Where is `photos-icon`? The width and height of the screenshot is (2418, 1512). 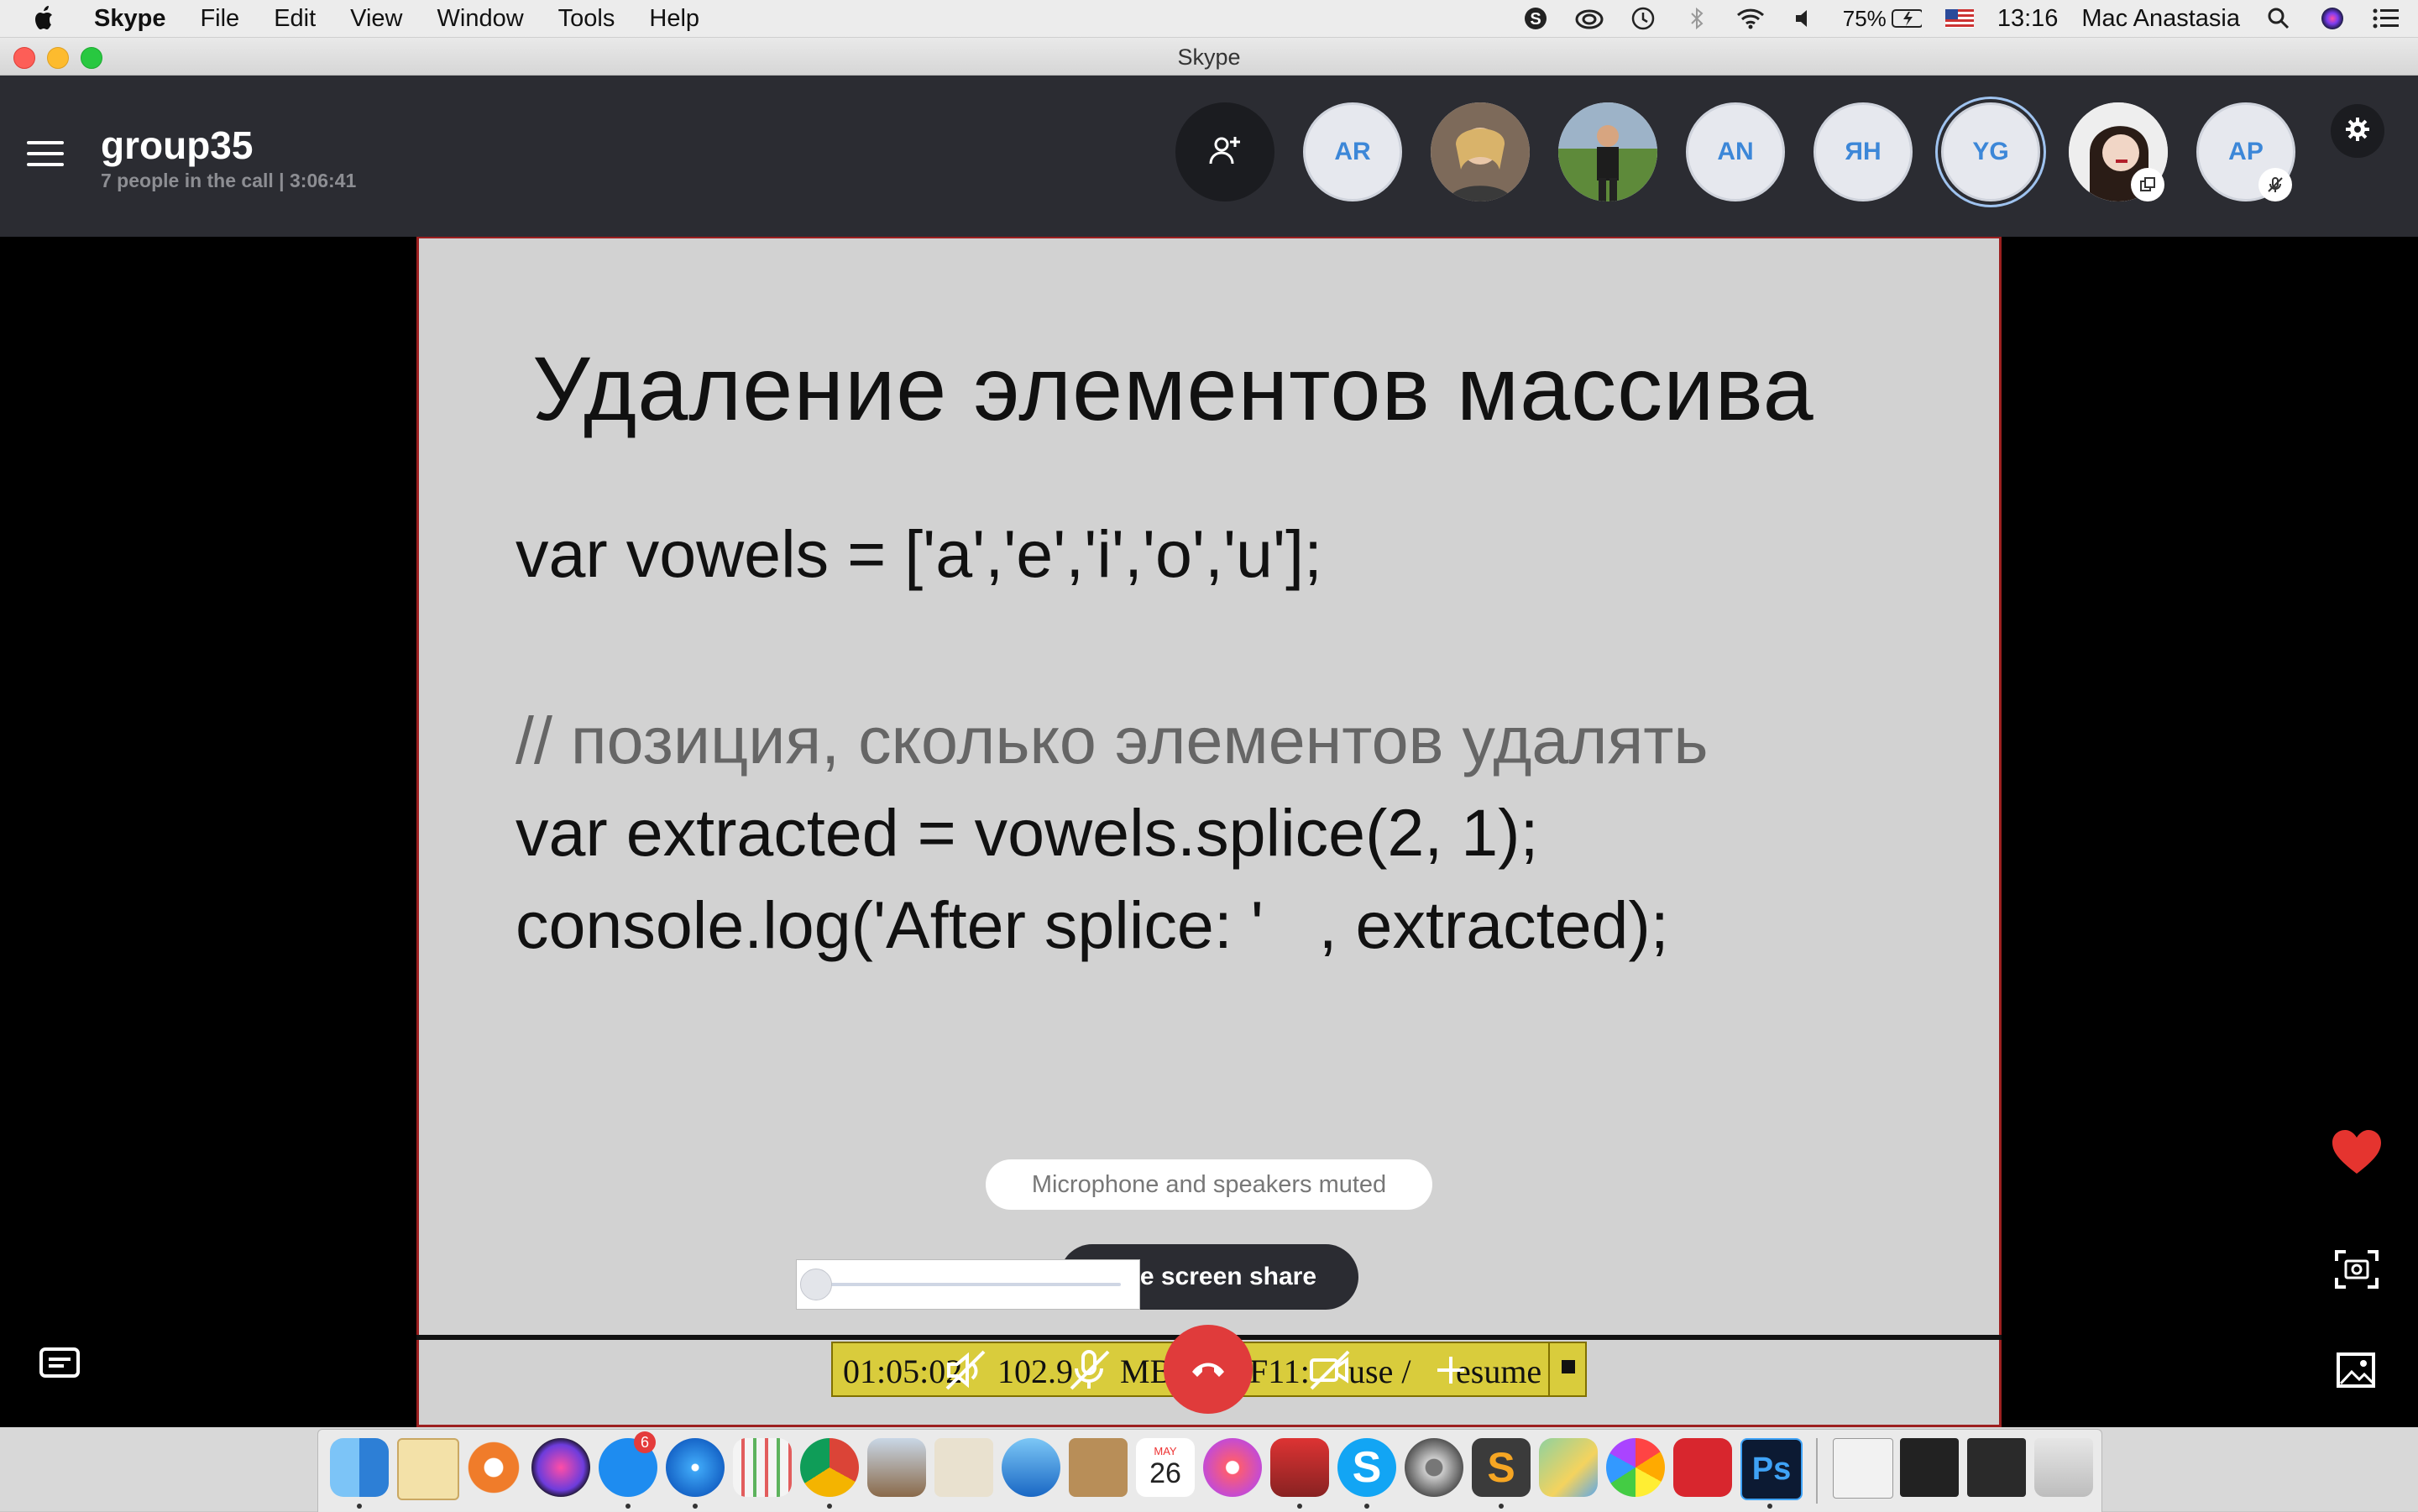
photos-icon is located at coordinates (1635, 1467).